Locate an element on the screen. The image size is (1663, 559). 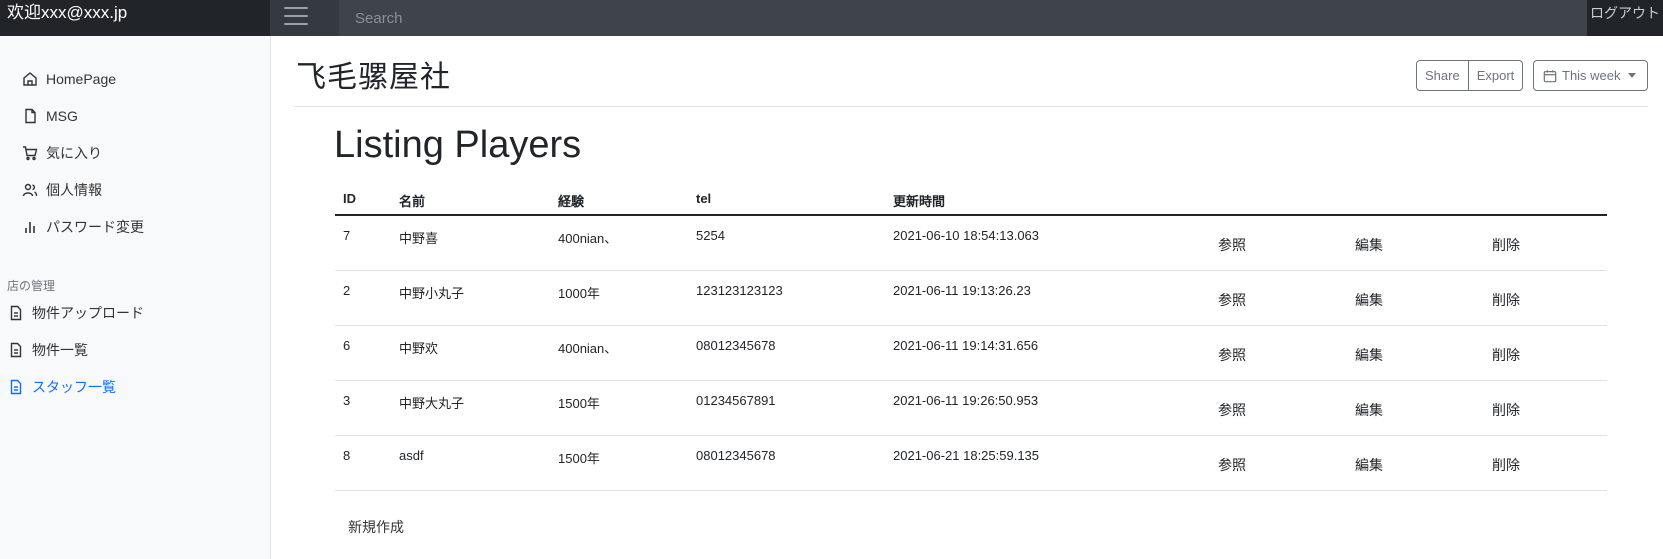
cell-updated: 2021-06-10 18:54:13.063 is located at coordinates (966, 235).